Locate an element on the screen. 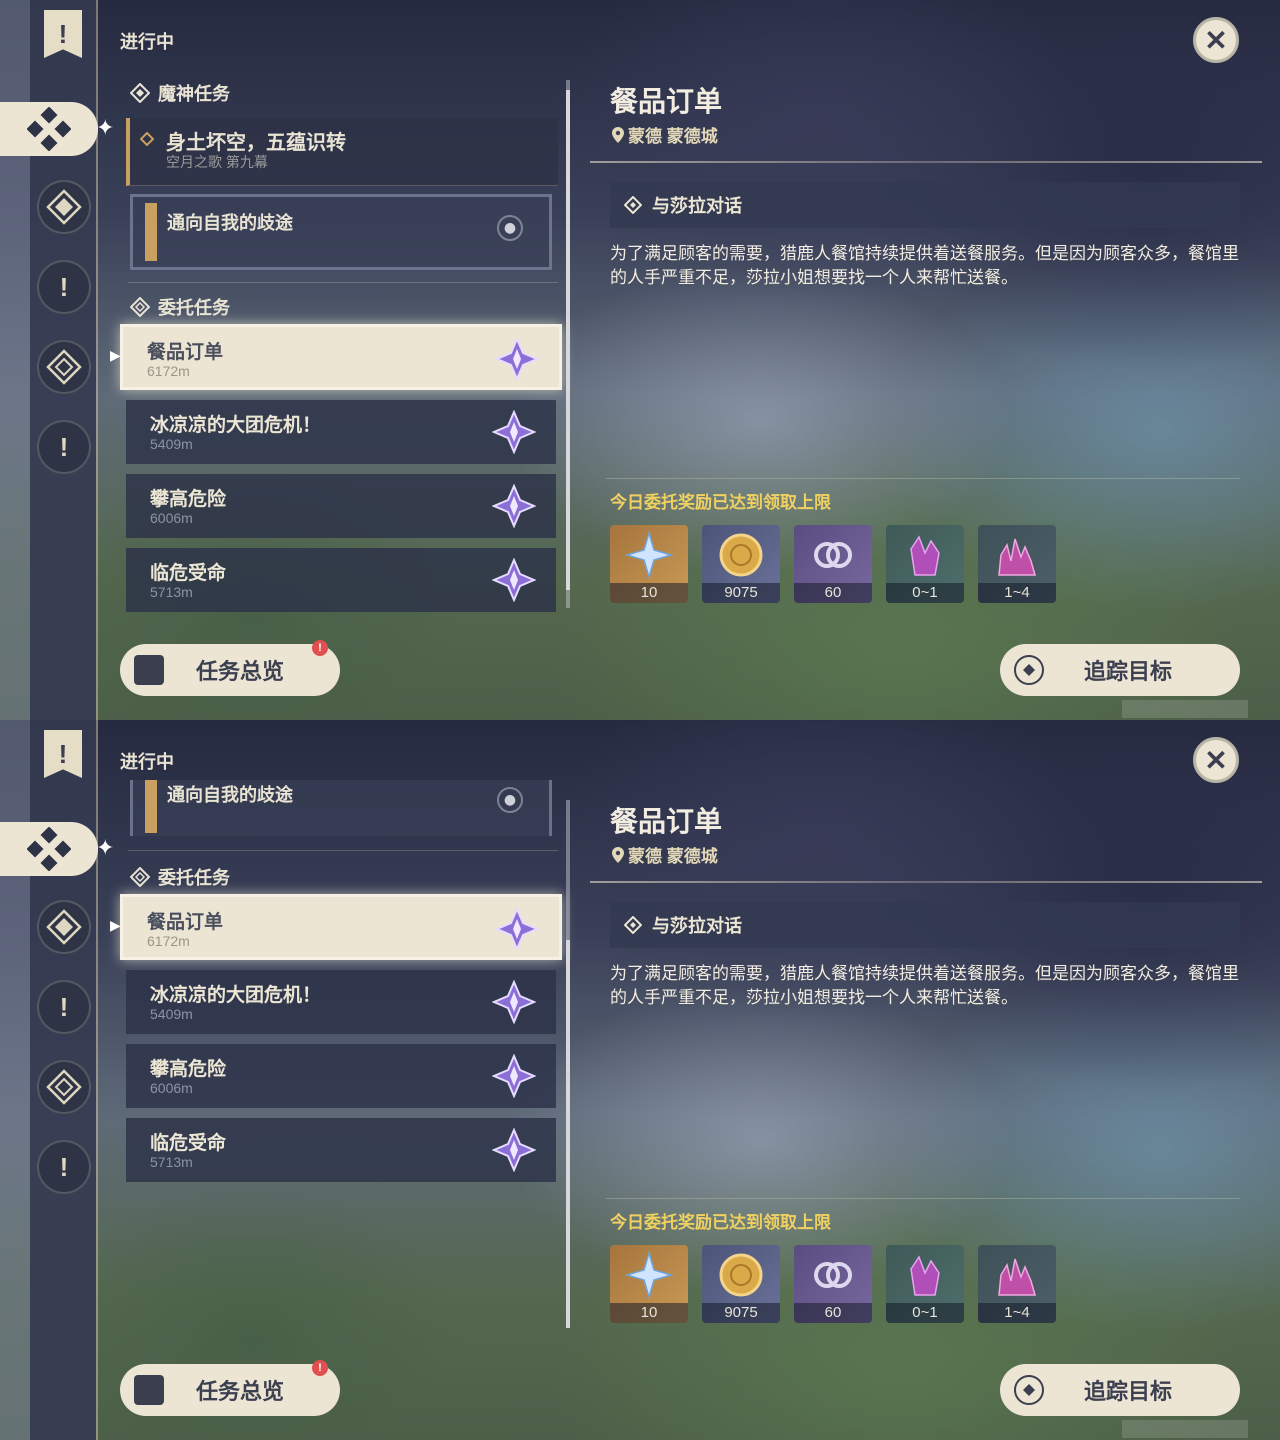 The height and width of the screenshot is (1440, 1280). reward-count: 9075 is located at coordinates (741, 1313).